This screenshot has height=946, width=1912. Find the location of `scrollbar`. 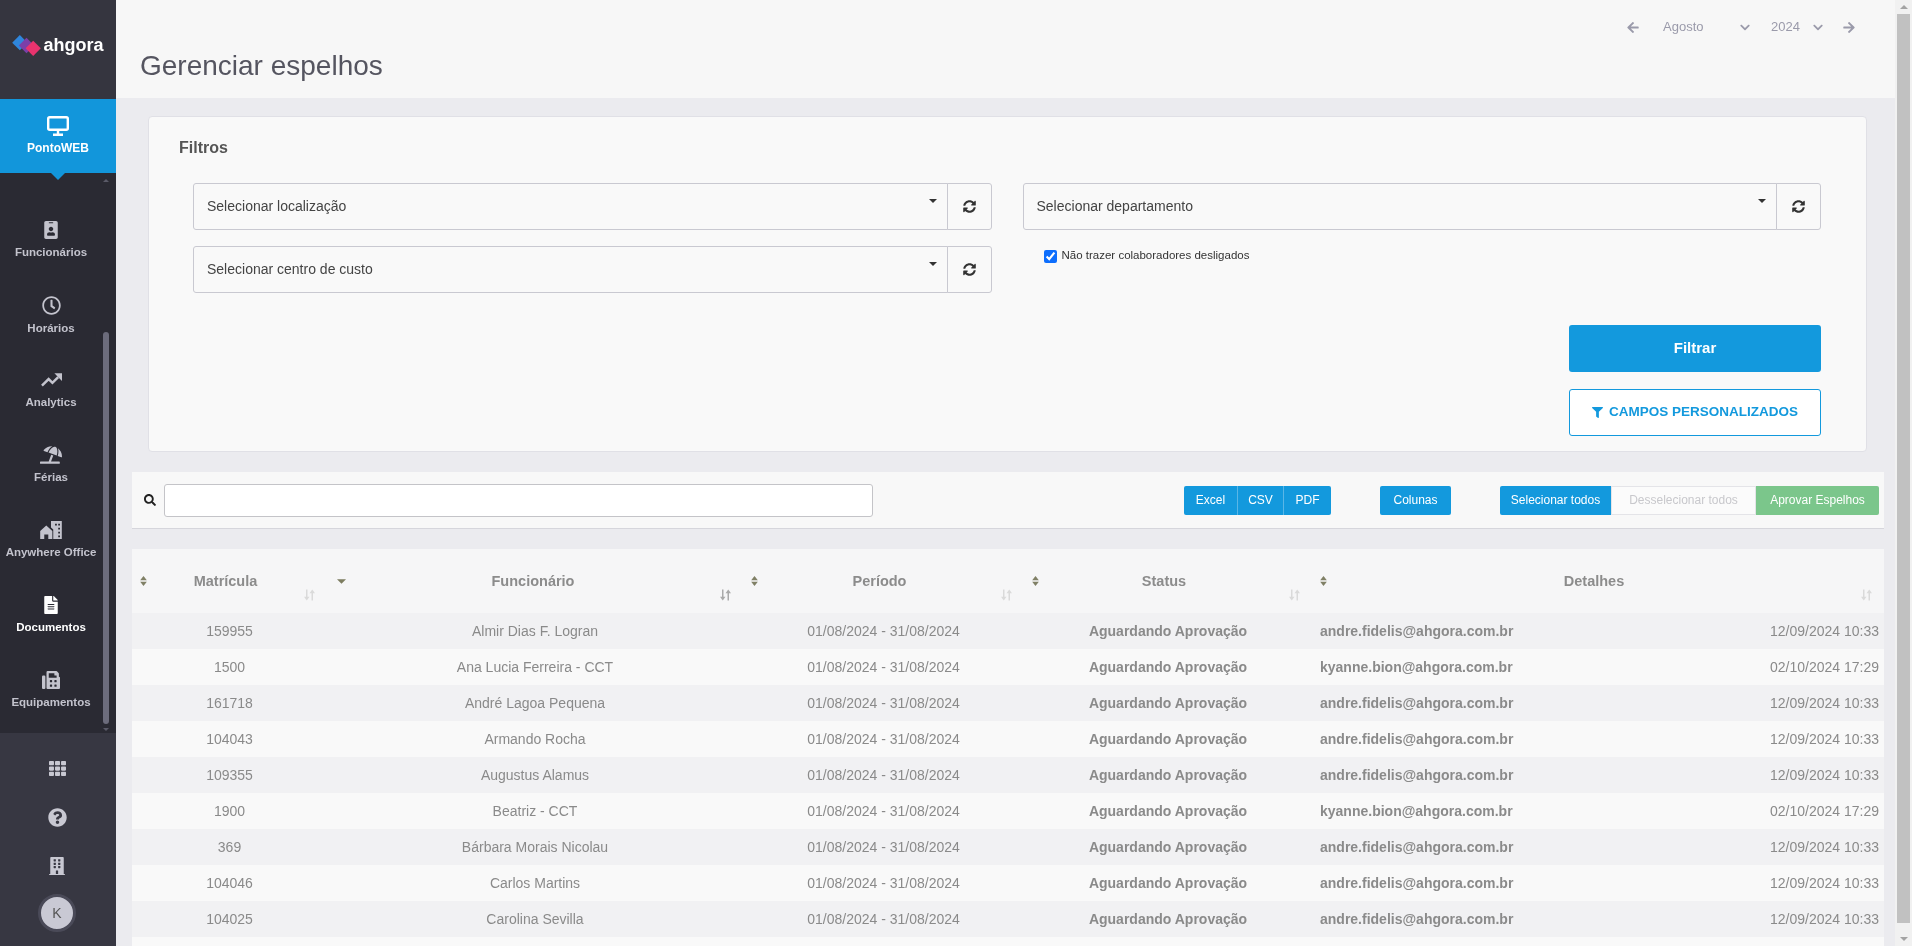

scrollbar is located at coordinates (1903, 473).